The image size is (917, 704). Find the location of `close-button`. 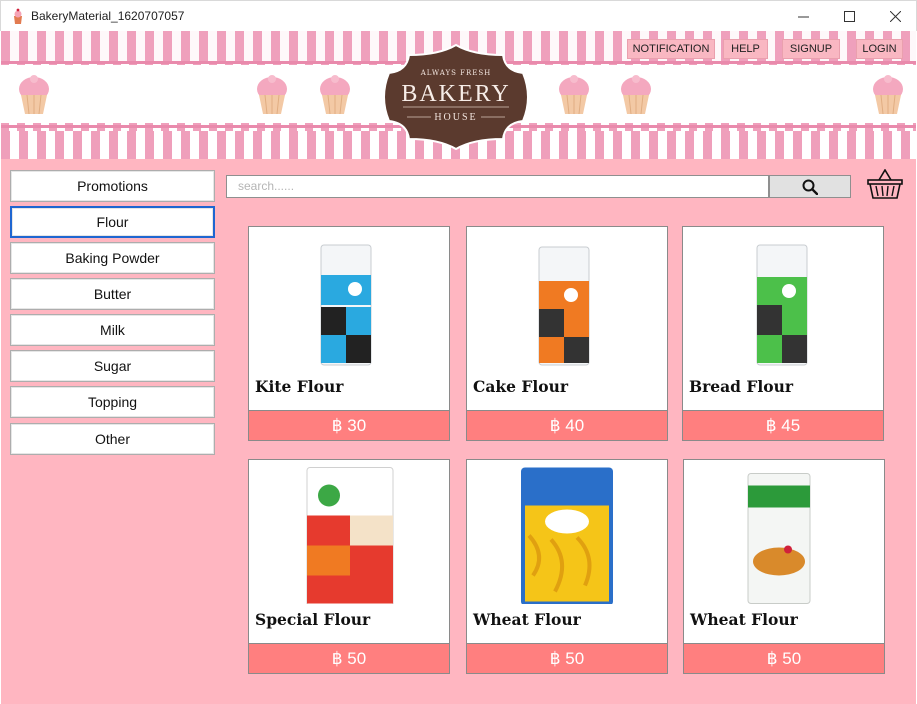

close-button is located at coordinates (894, 16).